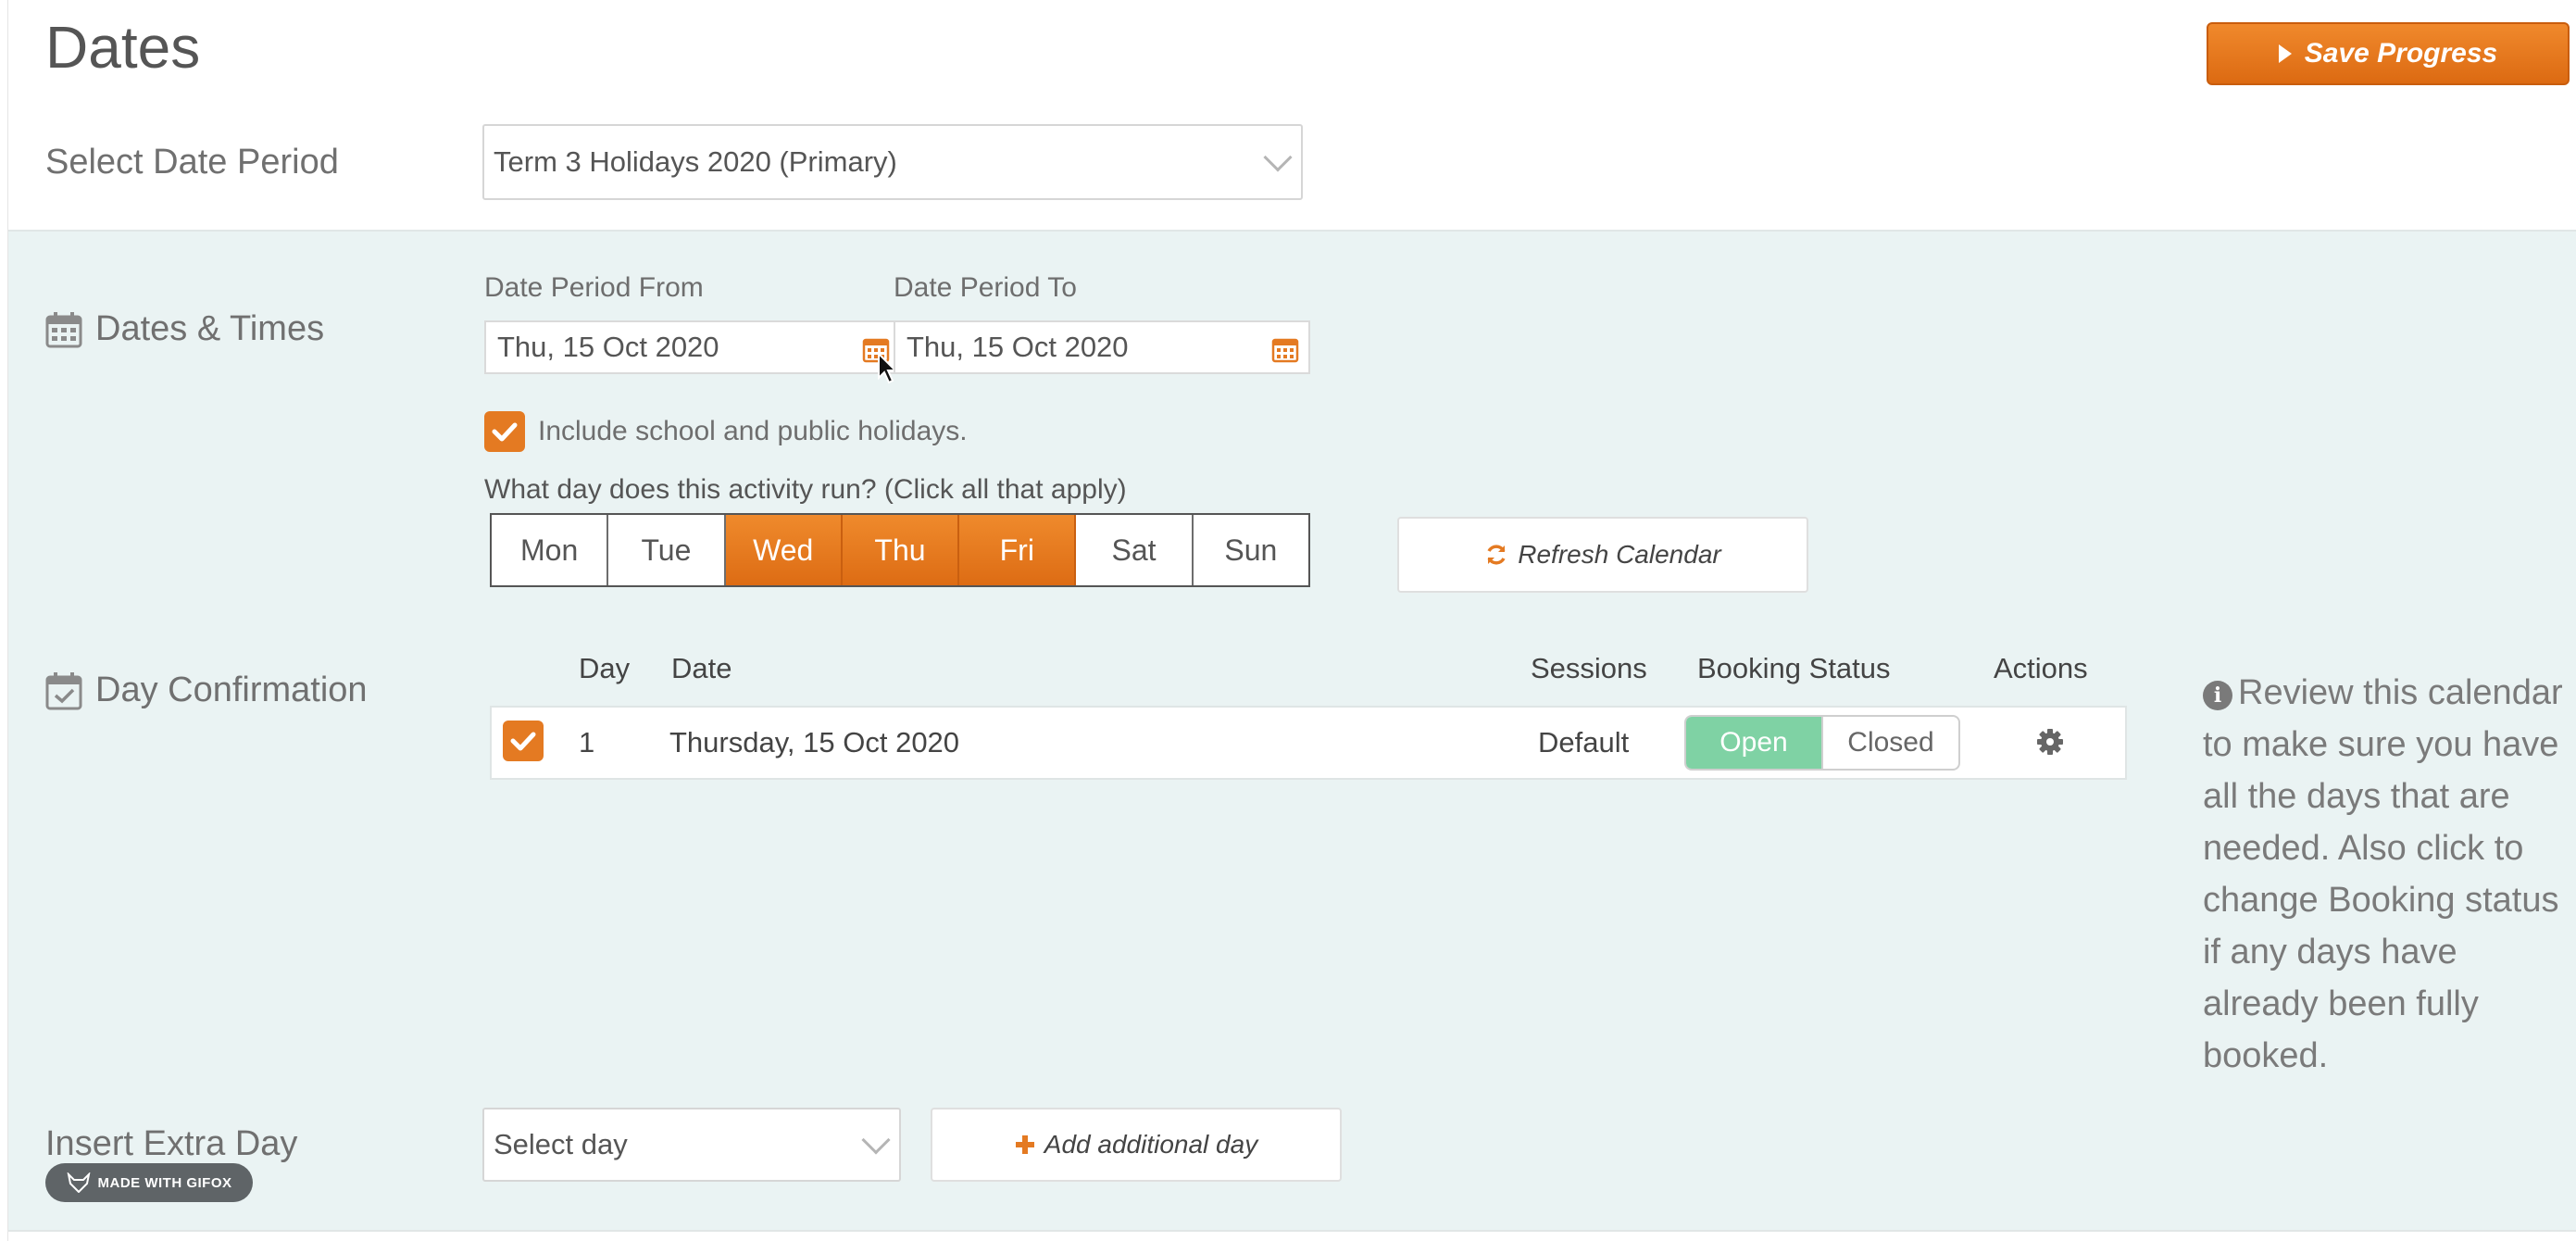 Image resolution: width=2576 pixels, height=1241 pixels. What do you see at coordinates (165, 1183) in the screenshot?
I see `watermark-text: MADE WITH GIFOX` at bounding box center [165, 1183].